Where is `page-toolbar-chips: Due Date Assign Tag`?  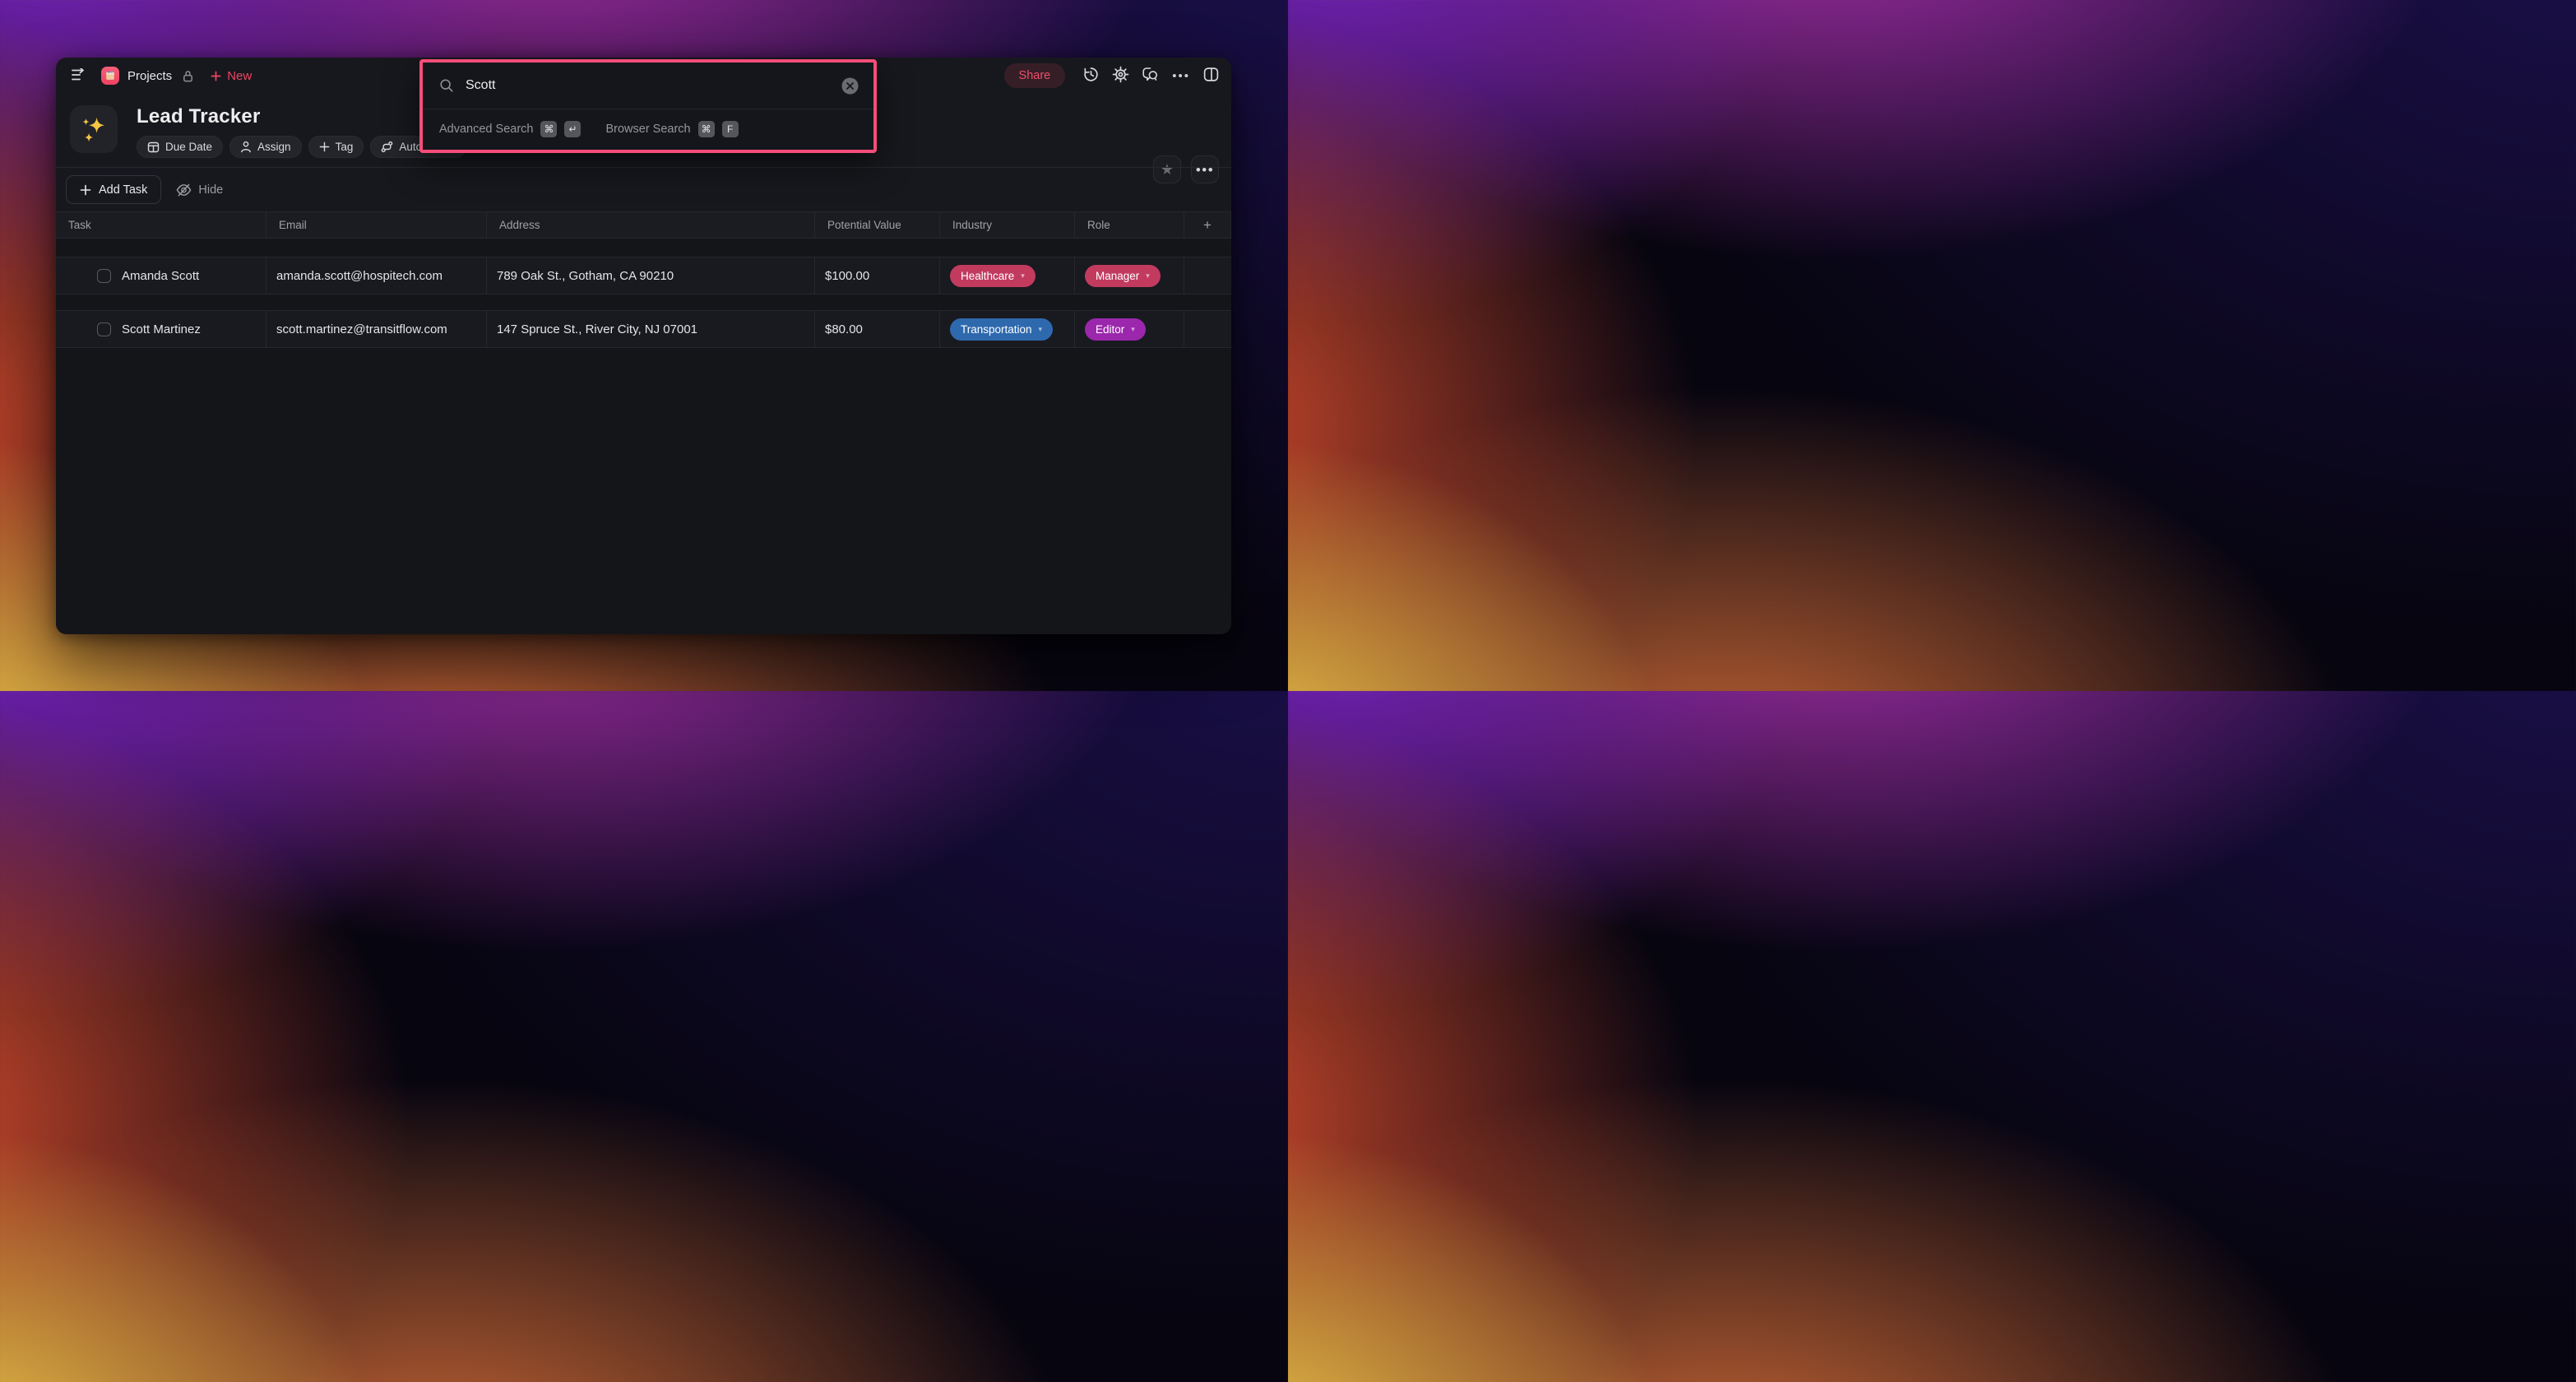
page-toolbar-chips: Due Date Assign Tag is located at coordinates (302, 147).